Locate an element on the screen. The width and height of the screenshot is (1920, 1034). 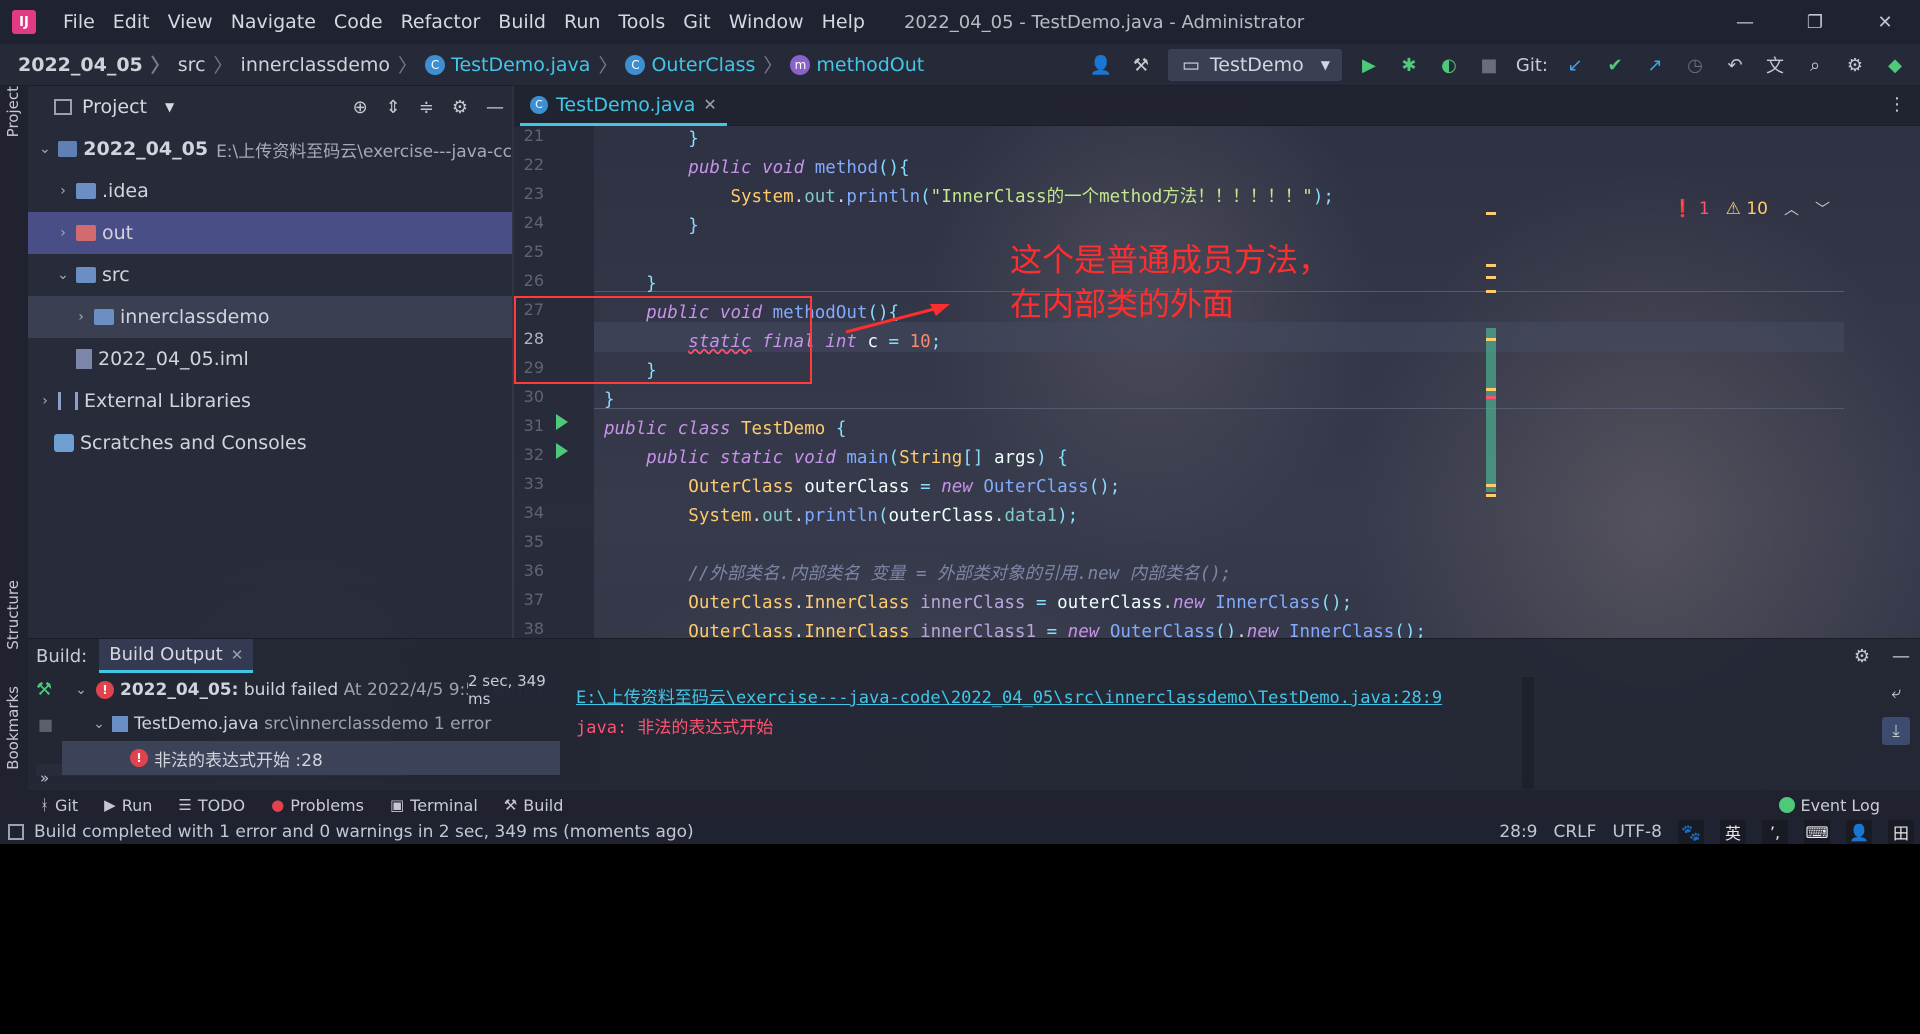
history-icon: ◷ is located at coordinates (1695, 65).